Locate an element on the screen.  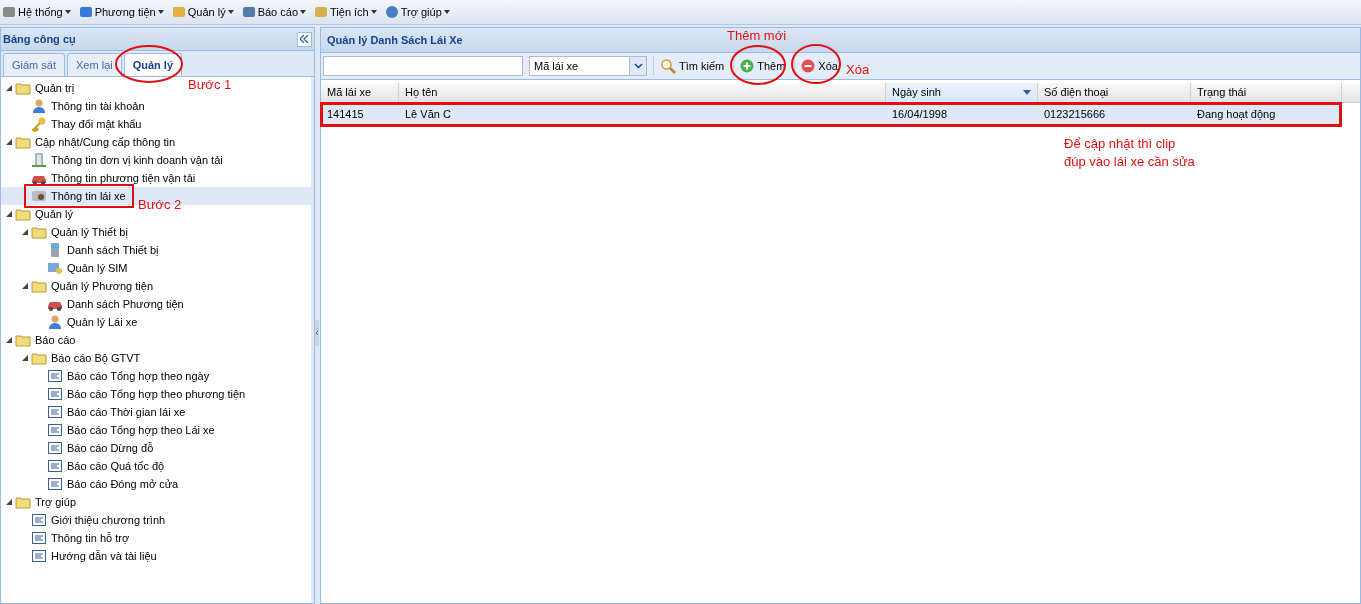
tree-item: Báo cáo Đóng mở cửa is located at coordinates (108, 484).